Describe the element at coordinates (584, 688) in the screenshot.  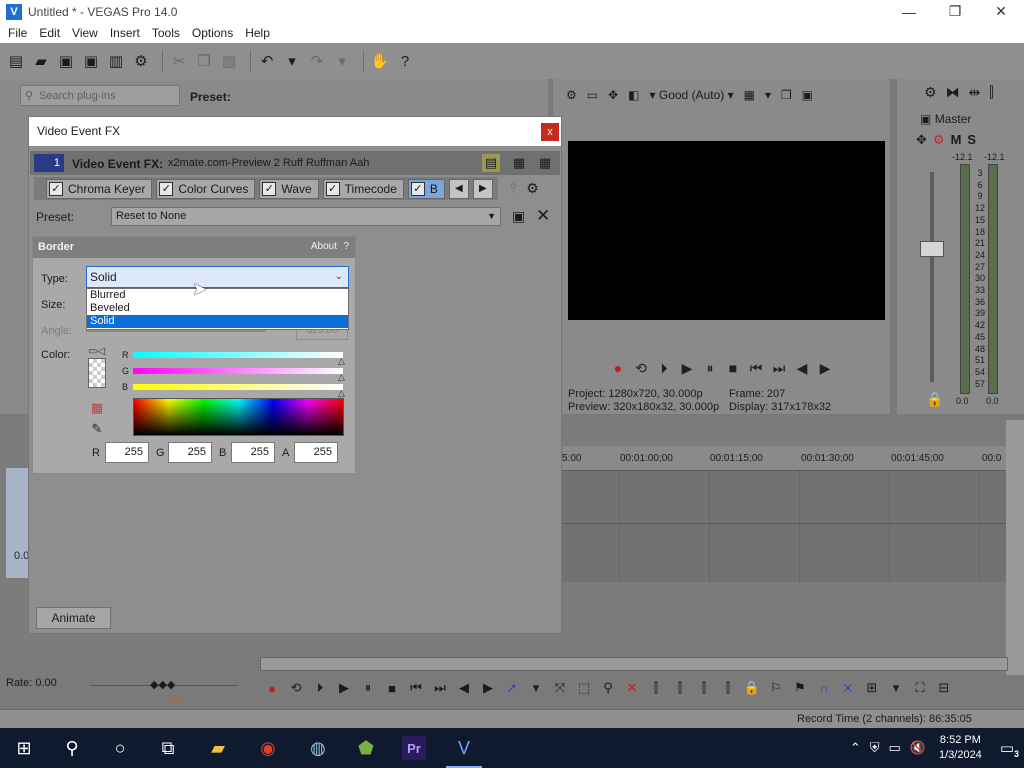
I see `selection-tool-icon: ⬚` at that location.